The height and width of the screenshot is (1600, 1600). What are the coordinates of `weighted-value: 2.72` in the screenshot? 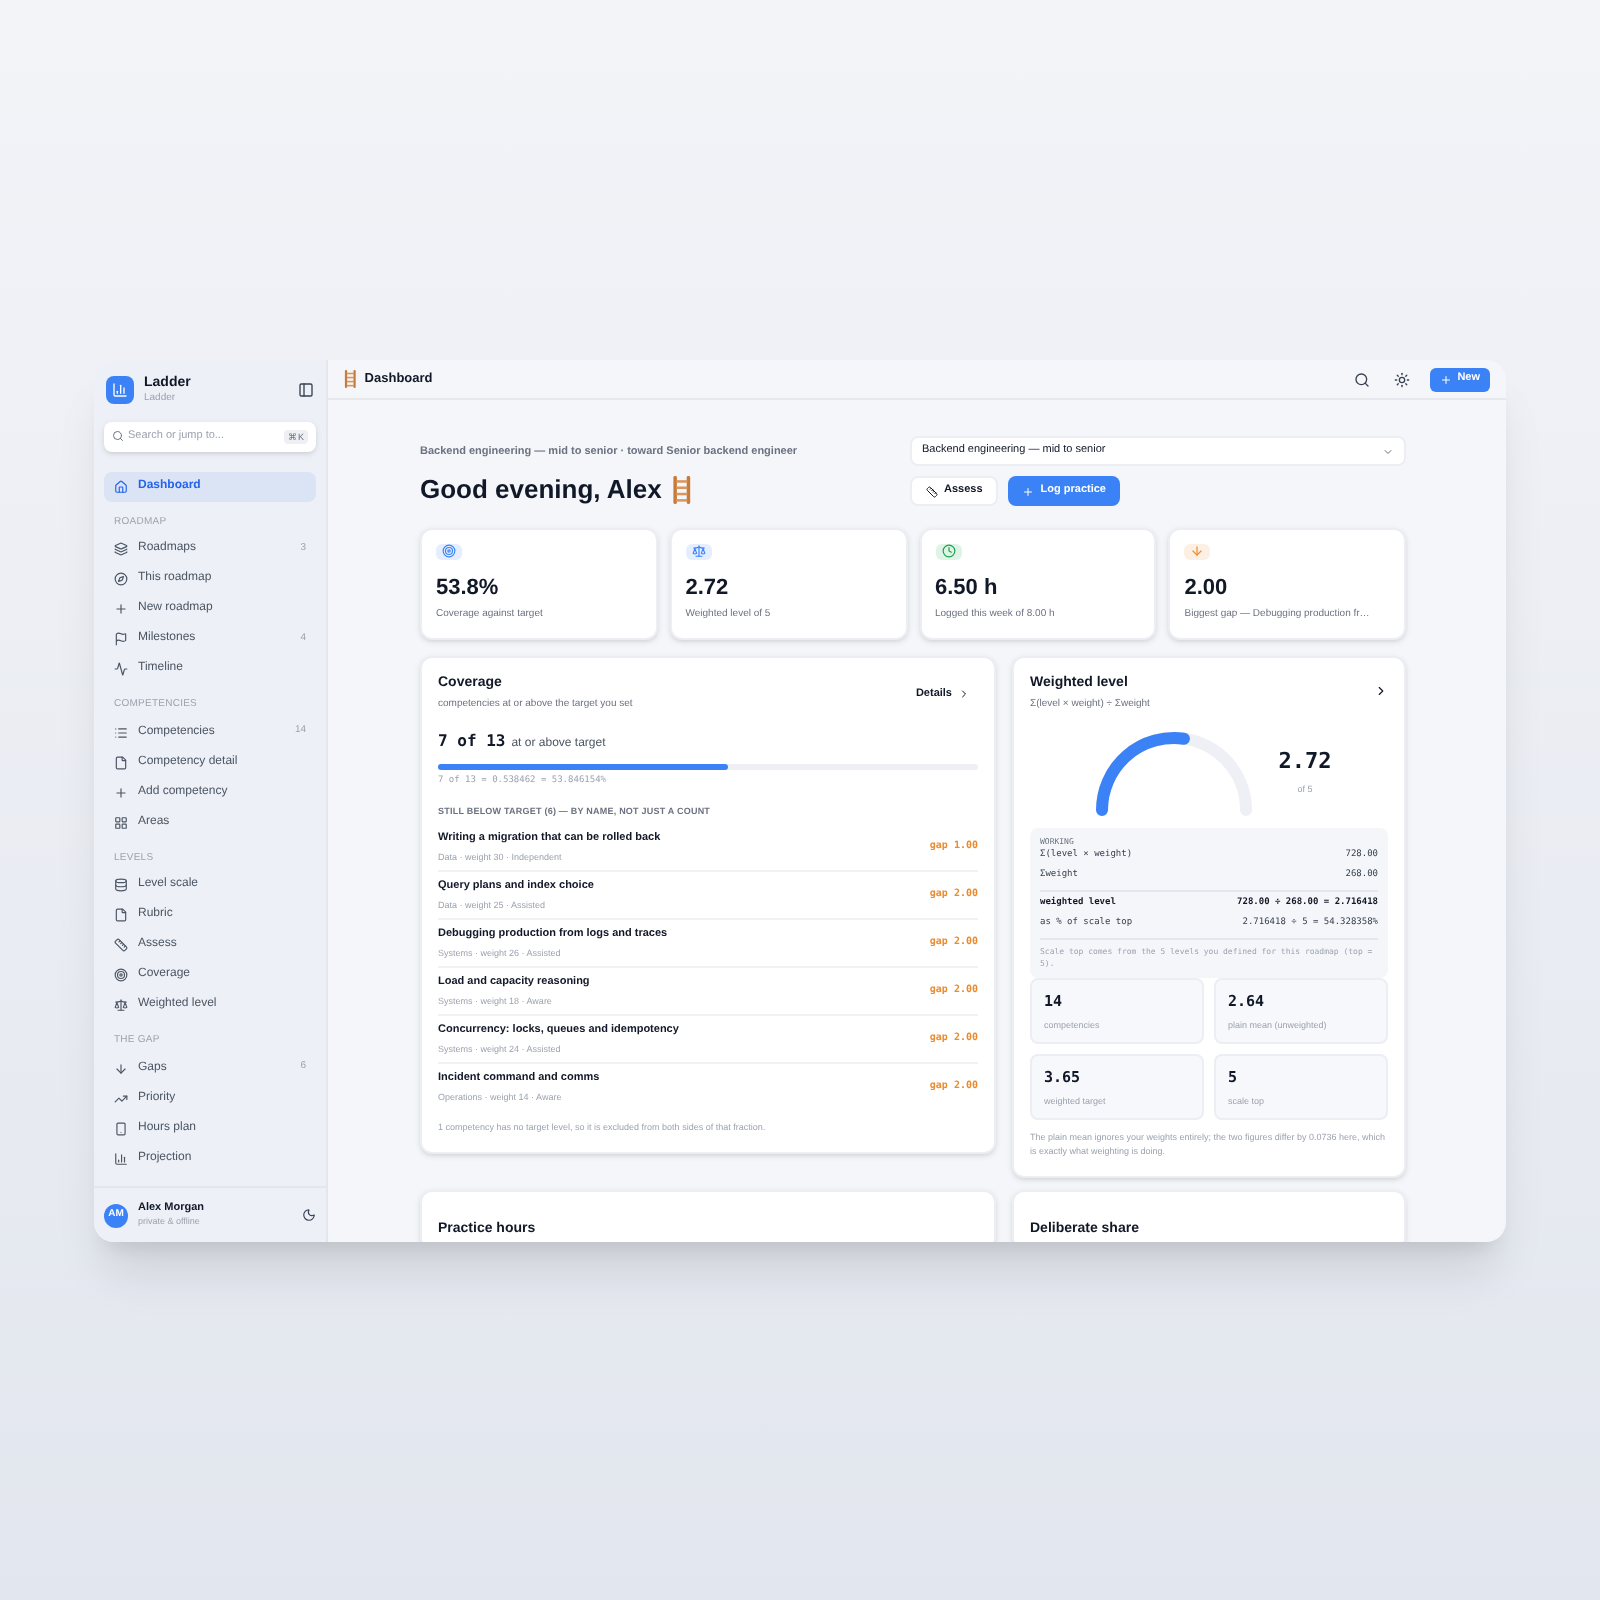 It's located at (1305, 762).